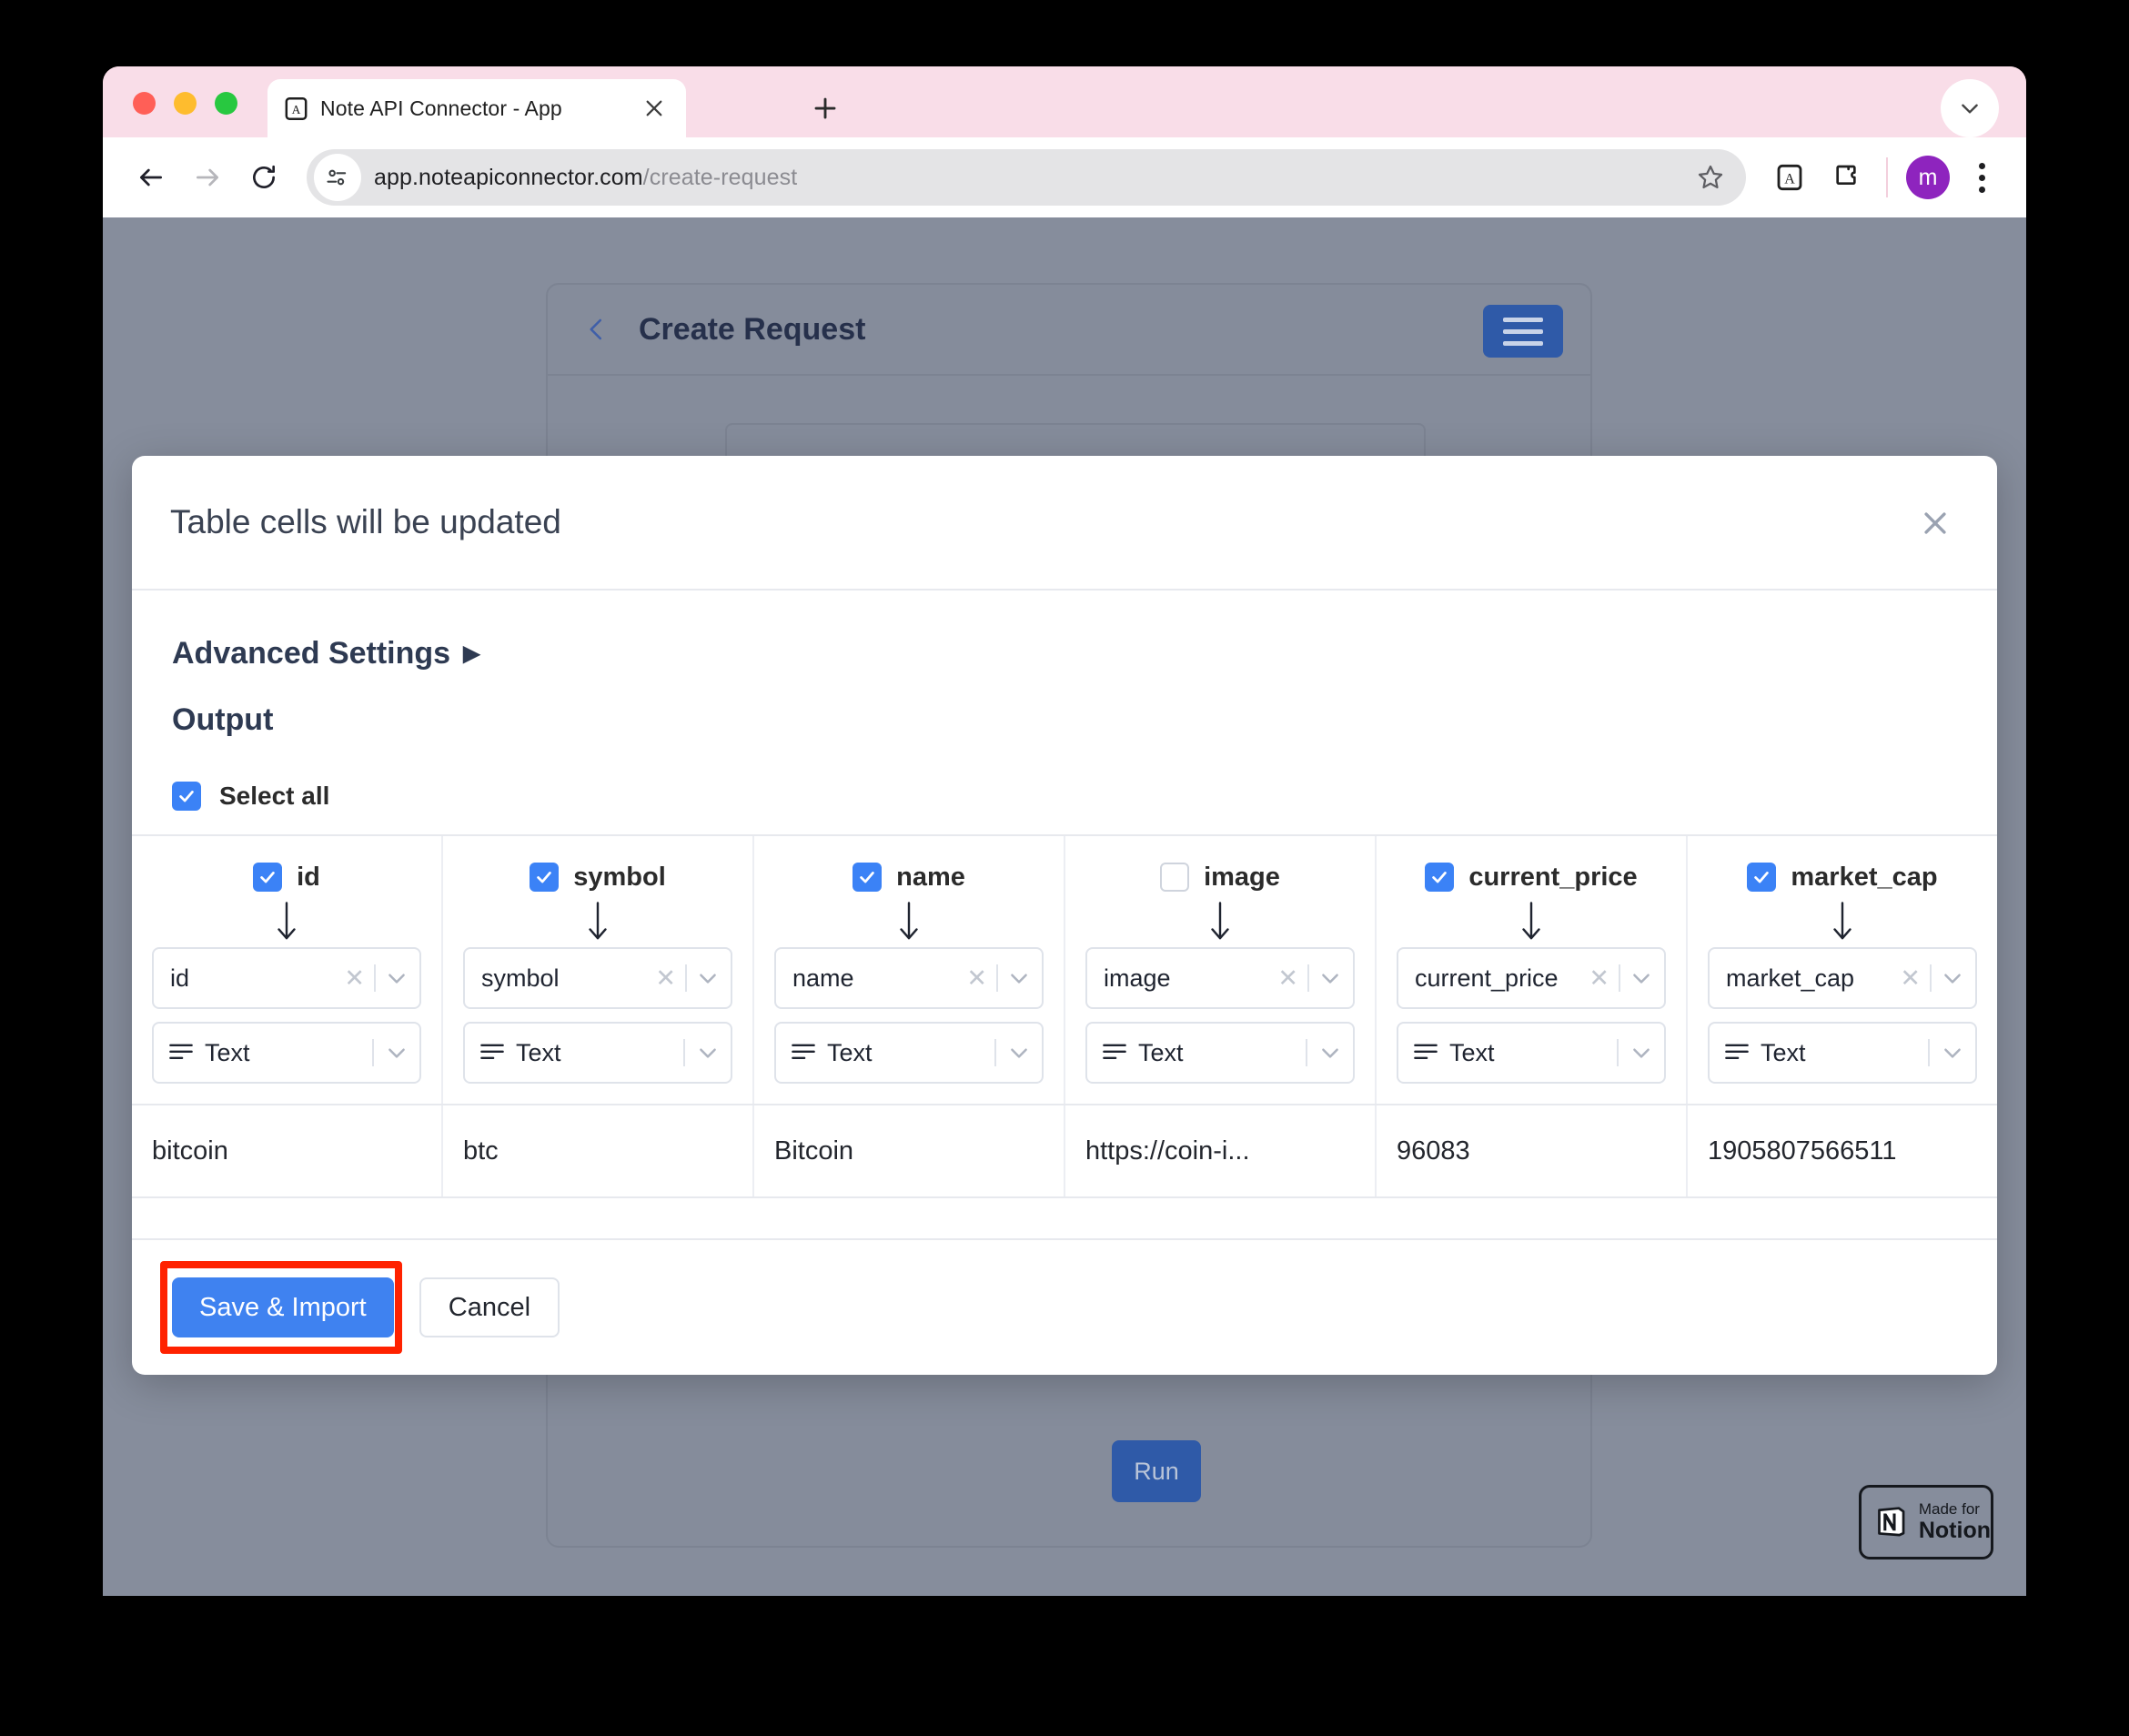 This screenshot has height=1736, width=2129. I want to click on close-window-button, so click(144, 104).